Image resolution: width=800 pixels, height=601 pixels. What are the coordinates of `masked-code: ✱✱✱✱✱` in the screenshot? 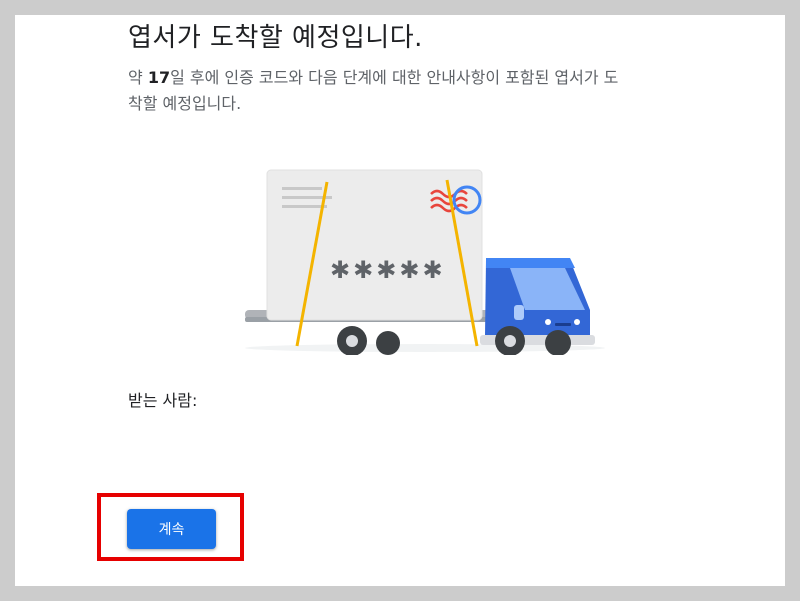 It's located at (388, 270).